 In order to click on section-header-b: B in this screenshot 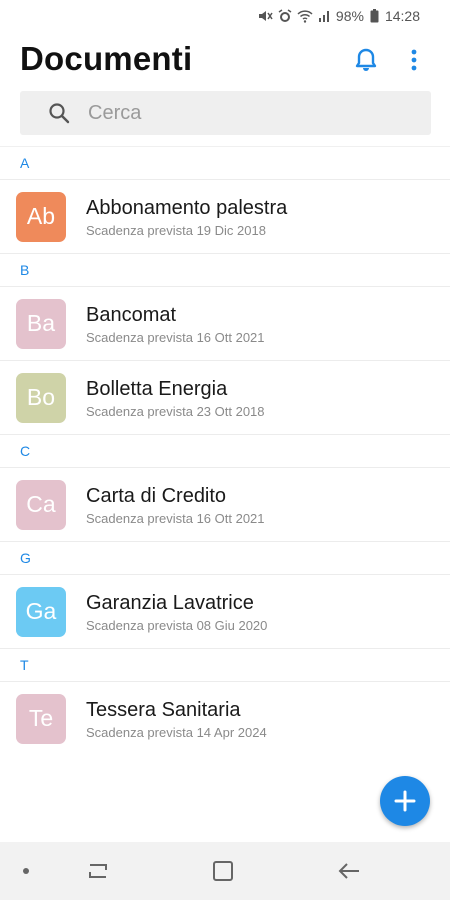, I will do `click(225, 269)`.